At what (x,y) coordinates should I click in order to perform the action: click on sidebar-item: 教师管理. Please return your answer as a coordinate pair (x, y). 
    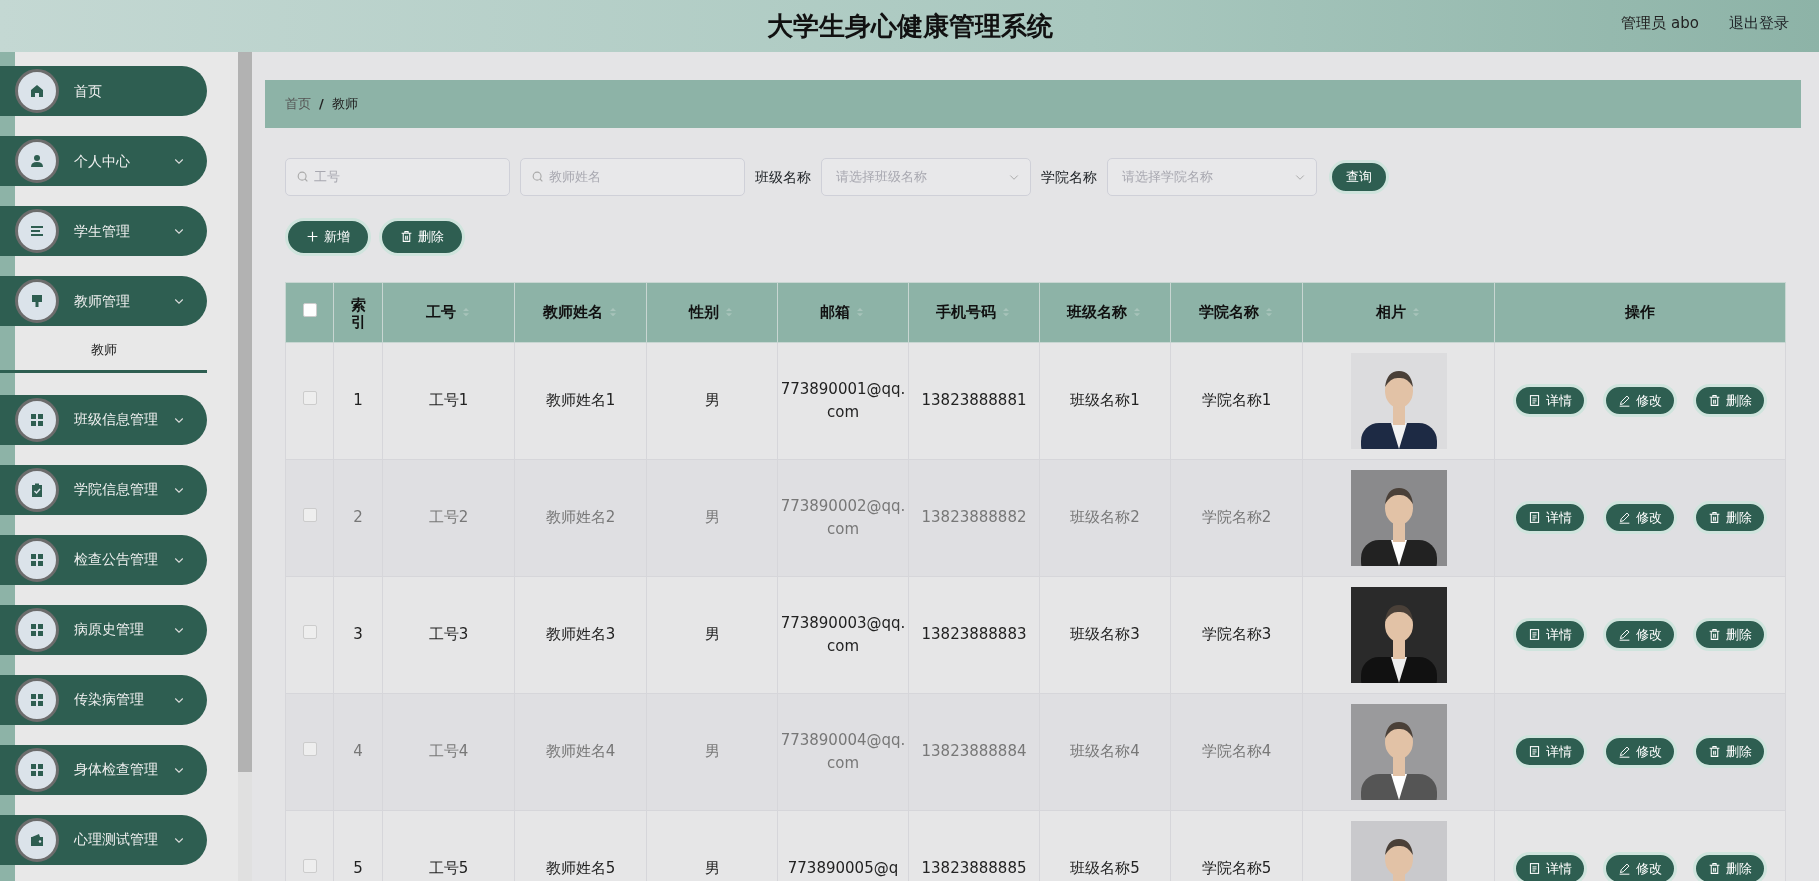
    Looking at the image, I should click on (103, 301).